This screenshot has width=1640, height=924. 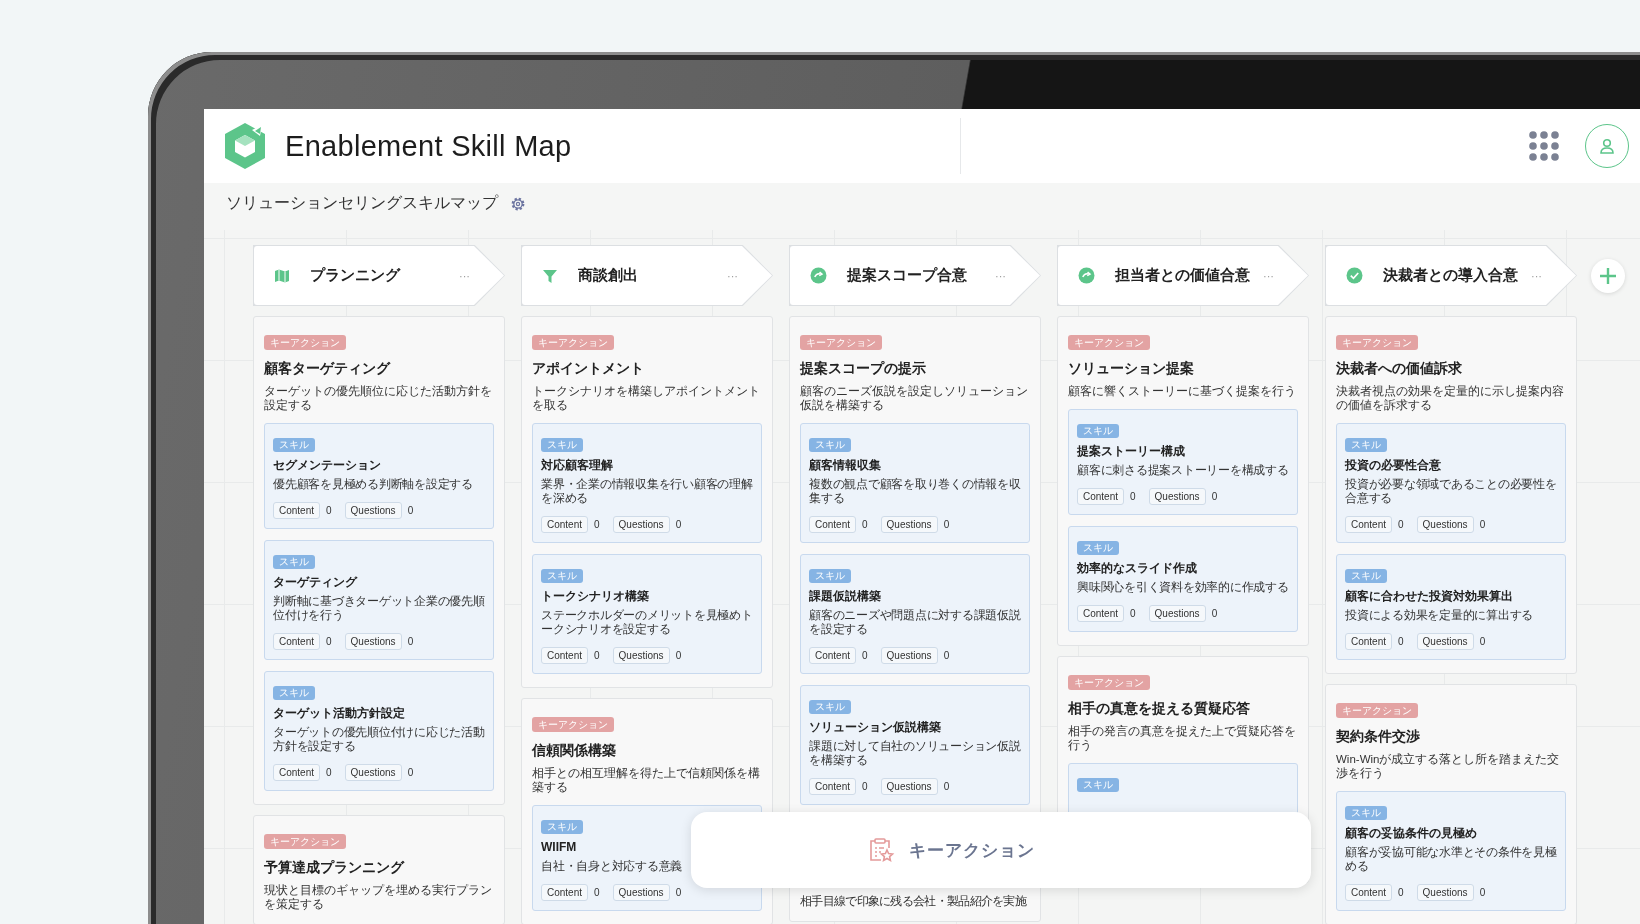 I want to click on skill-card: スキル 顧客情報収集 複数の観点で顧客を取り巻くの情報を収集する Content 0 Questions 0, so click(x=915, y=483).